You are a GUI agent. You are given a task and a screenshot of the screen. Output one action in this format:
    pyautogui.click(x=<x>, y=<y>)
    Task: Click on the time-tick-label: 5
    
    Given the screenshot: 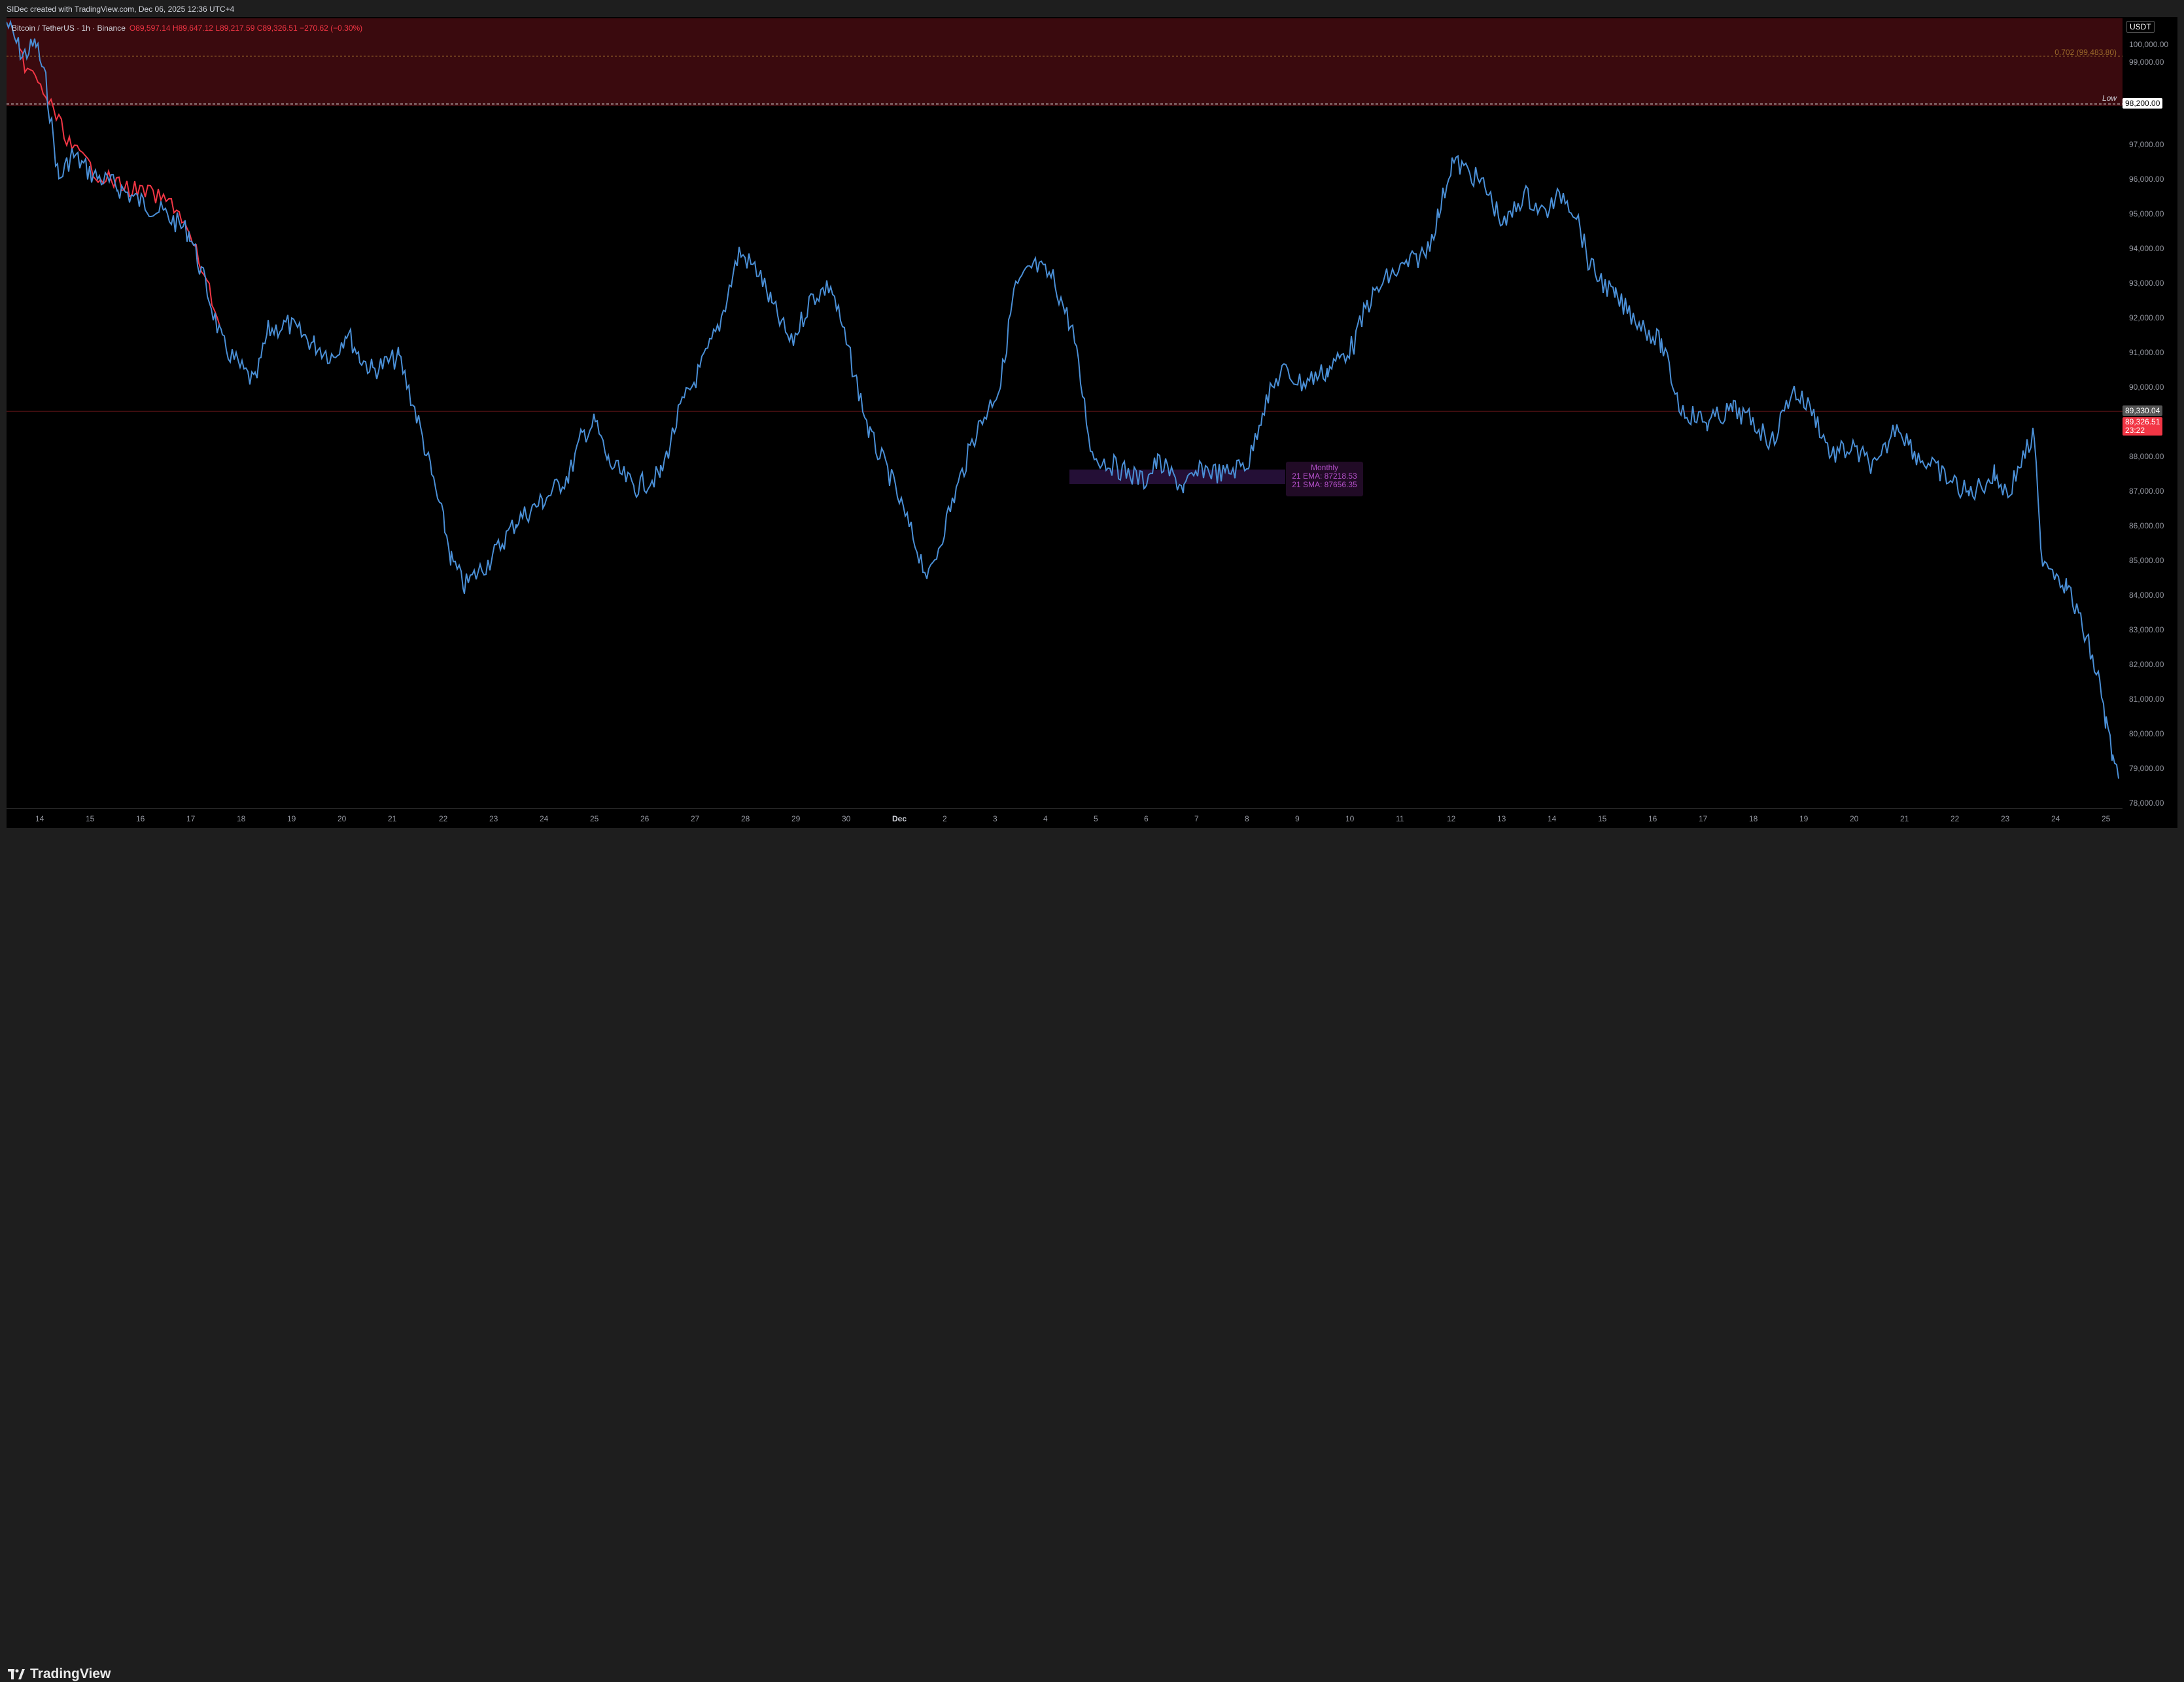 What is the action you would take?
    pyautogui.click(x=1096, y=819)
    